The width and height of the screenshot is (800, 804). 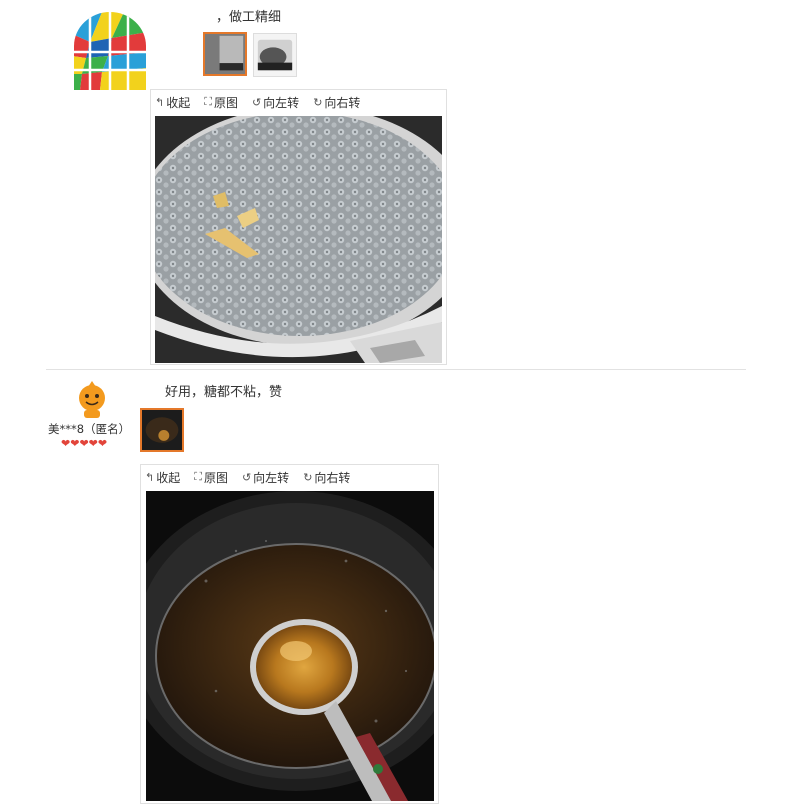 What do you see at coordinates (89, 429) in the screenshot?
I see `username: 美***8（匿名）` at bounding box center [89, 429].